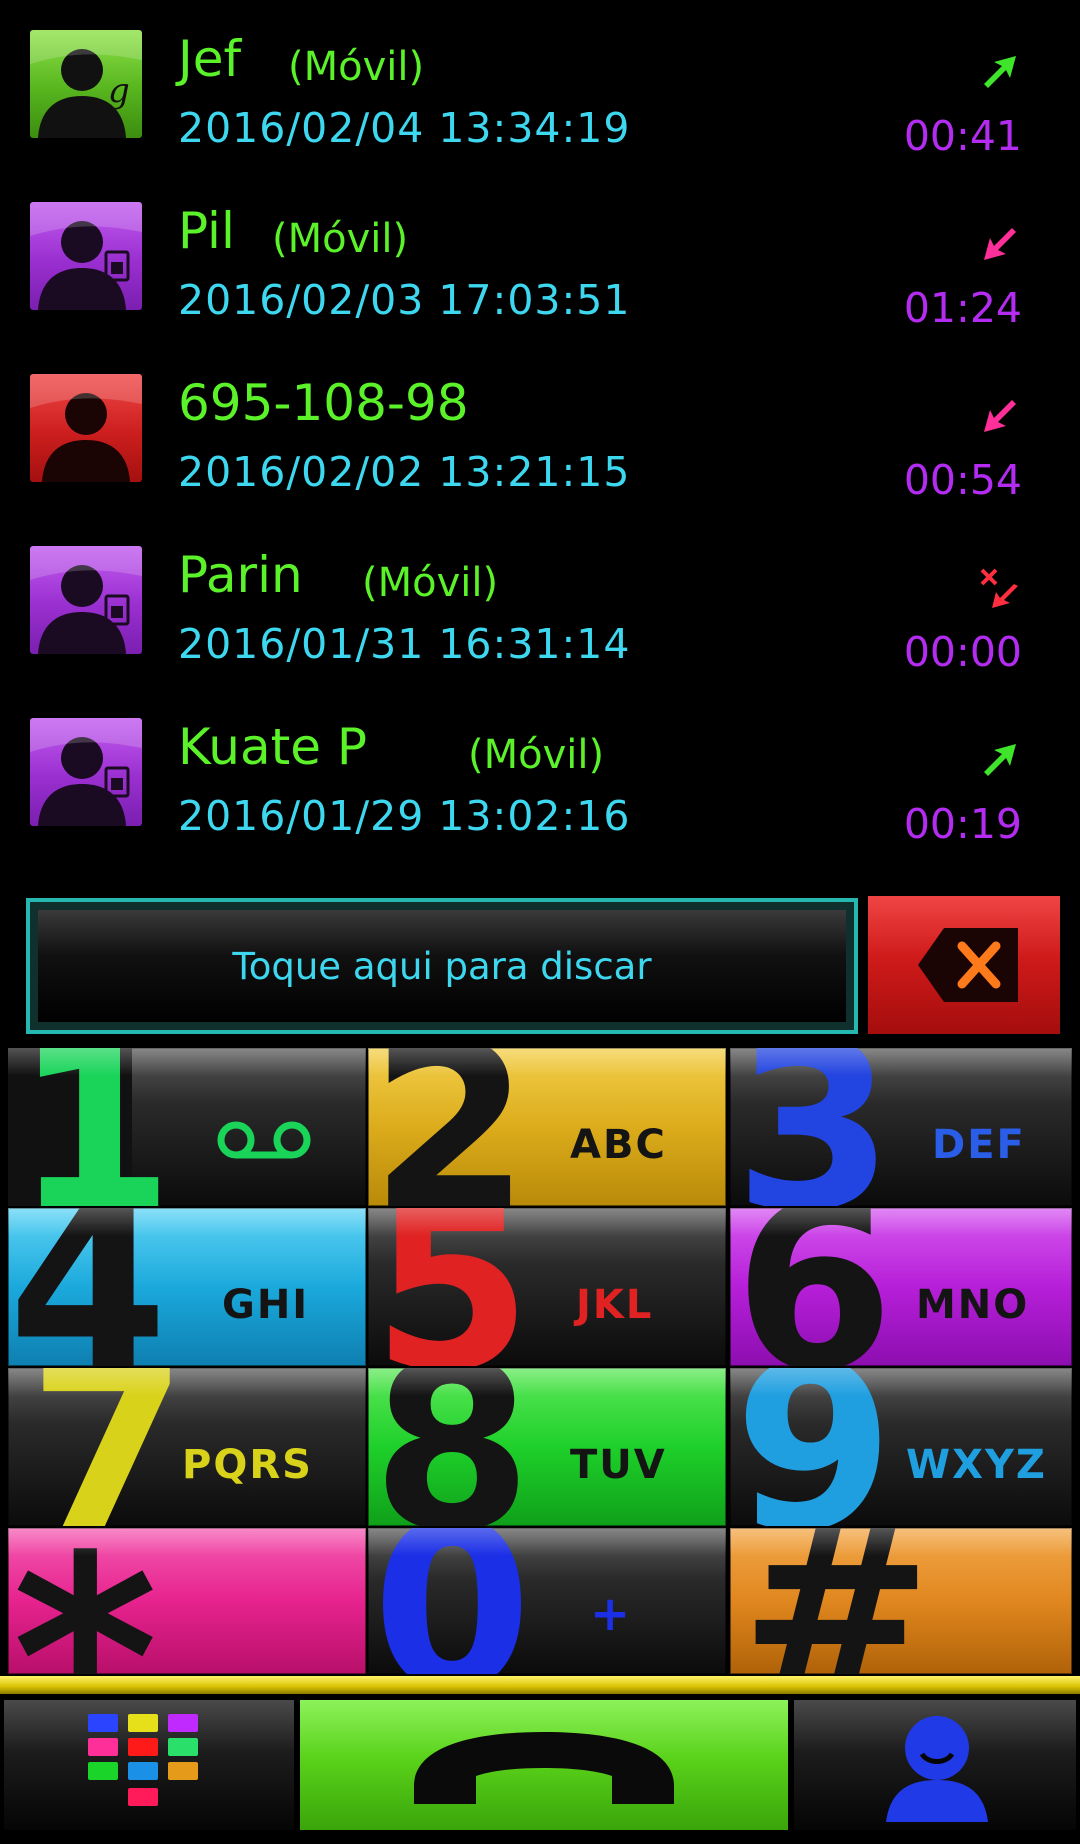 This screenshot has height=1844, width=1080. I want to click on key-3: 3 DEF, so click(901, 1127).